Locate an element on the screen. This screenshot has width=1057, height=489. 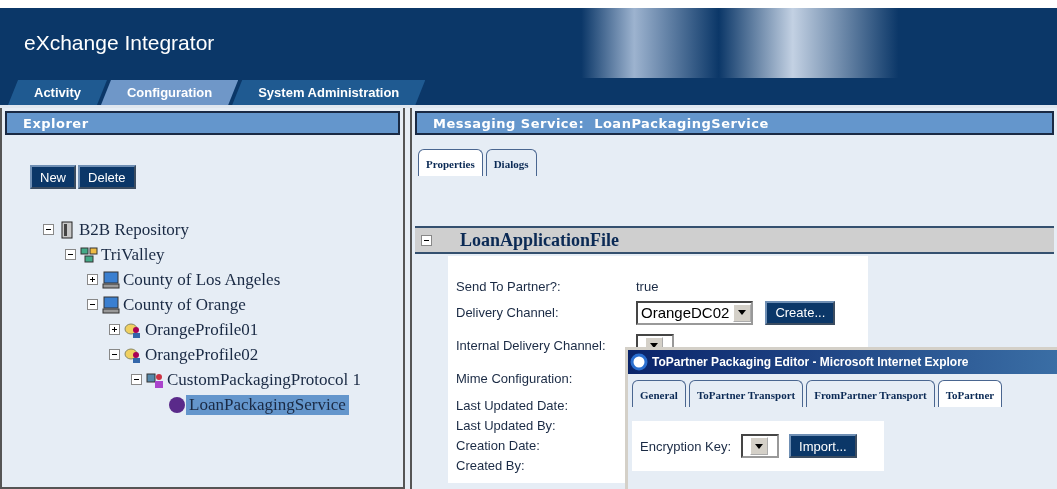
dropdown-field: OrangeDC02 is located at coordinates (695, 312).